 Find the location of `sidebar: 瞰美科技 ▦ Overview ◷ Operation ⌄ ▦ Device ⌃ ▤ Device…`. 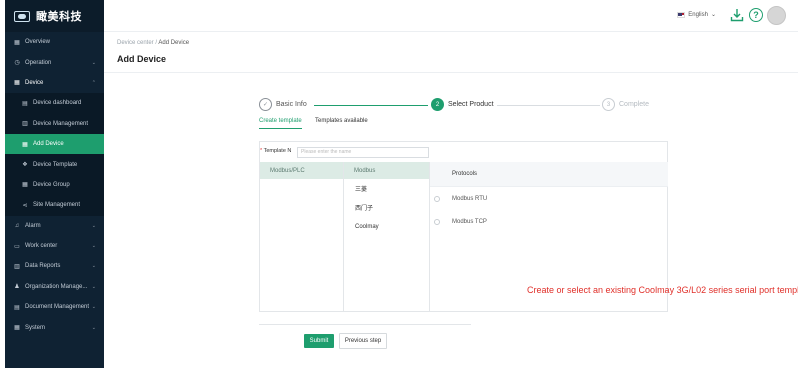

sidebar: 瞰美科技 ▦ Overview ◷ Operation ⌄ ▦ Device ⌃ ▤ Device… is located at coordinates (54, 184).